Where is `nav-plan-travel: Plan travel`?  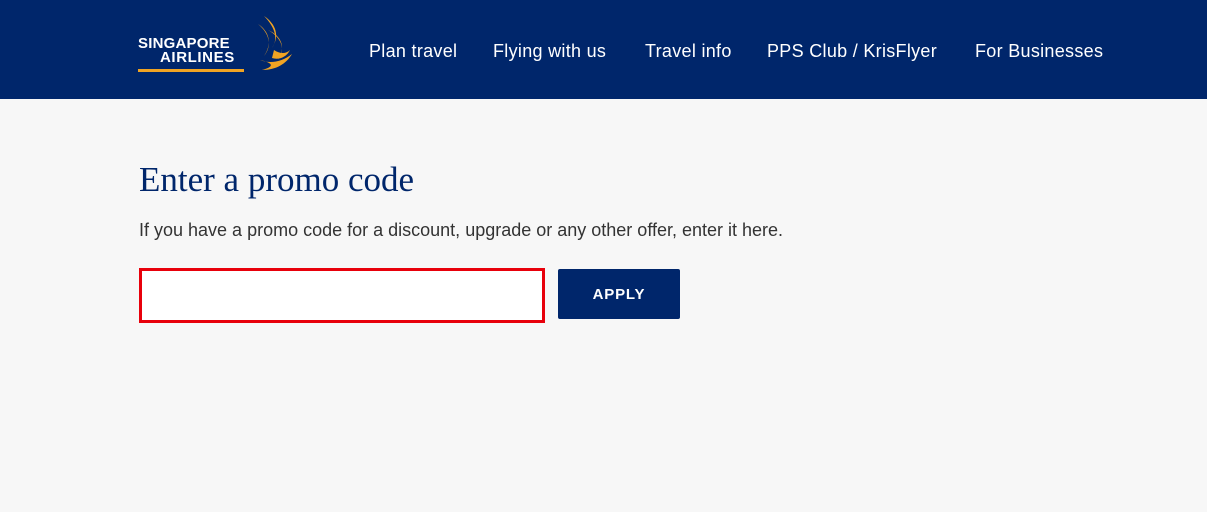
nav-plan-travel: Plan travel is located at coordinates (413, 51).